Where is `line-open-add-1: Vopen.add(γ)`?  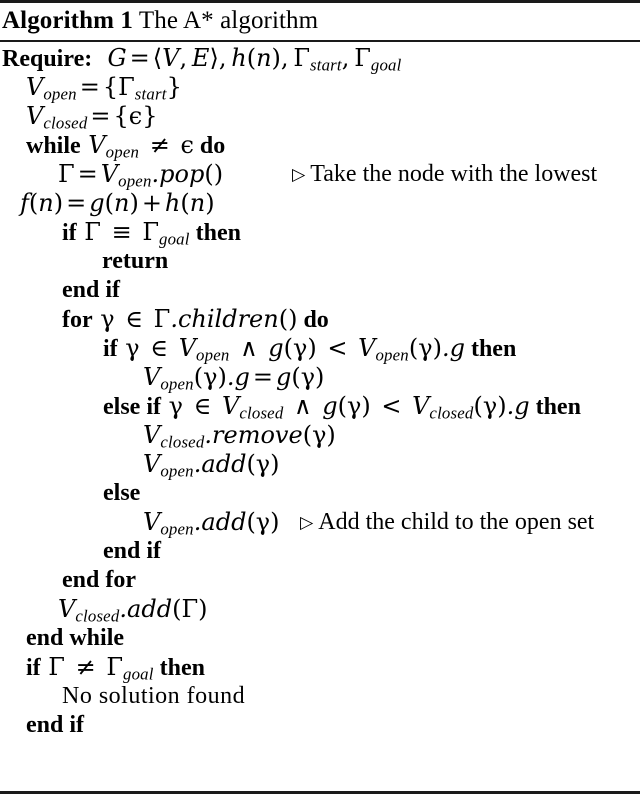
line-open-add-1: Vopen.add(γ) is located at coordinates (211, 465).